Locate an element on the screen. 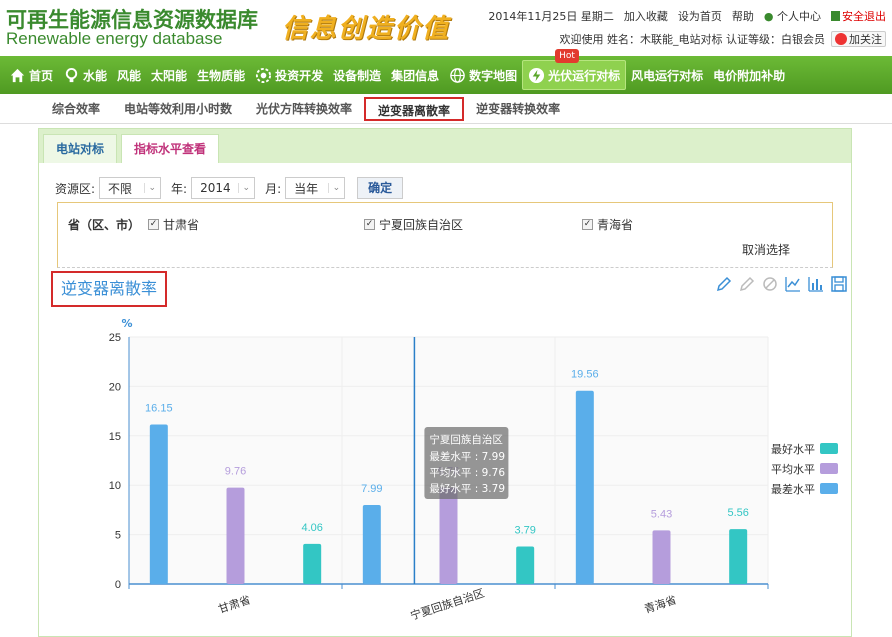 Image resolution: width=892 pixels, height=637 pixels. nav-item-5: 投资开发 is located at coordinates (289, 75).